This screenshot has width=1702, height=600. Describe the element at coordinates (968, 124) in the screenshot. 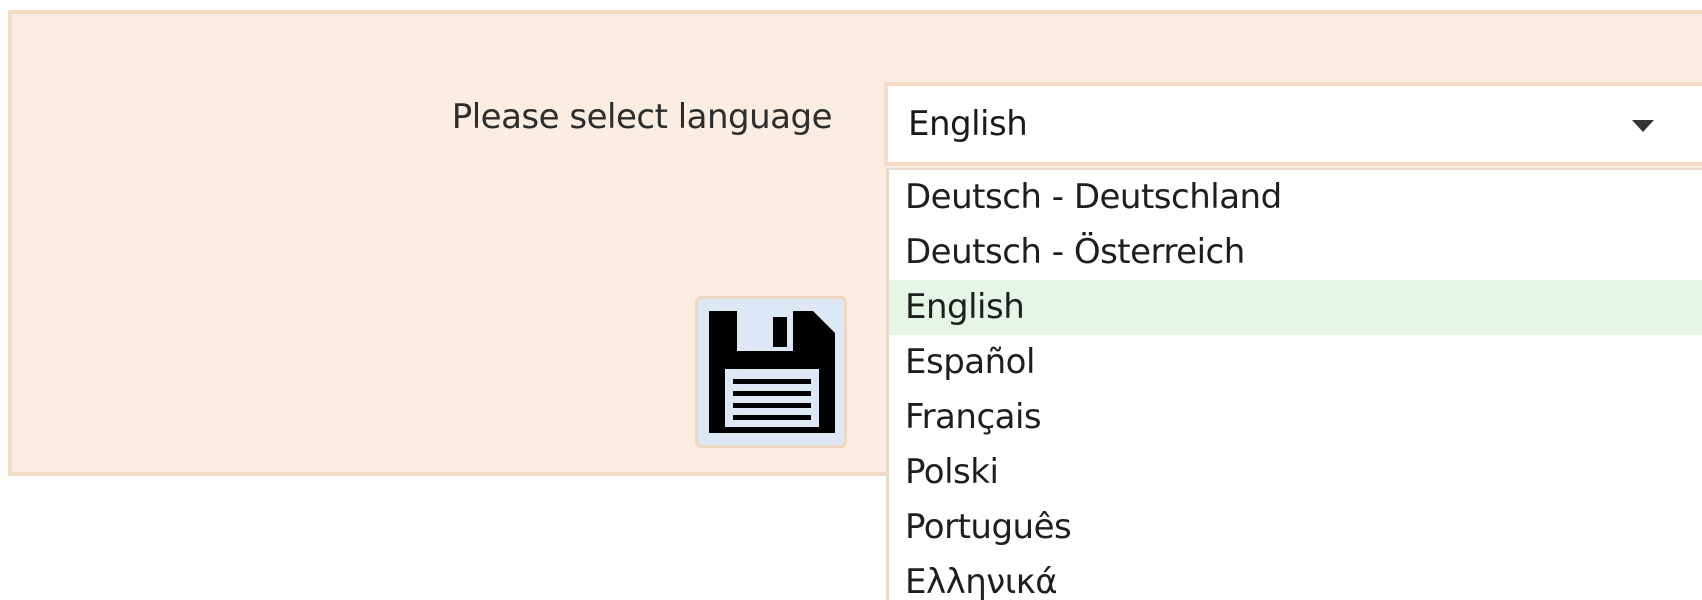

I see `language-select-value: English` at that location.